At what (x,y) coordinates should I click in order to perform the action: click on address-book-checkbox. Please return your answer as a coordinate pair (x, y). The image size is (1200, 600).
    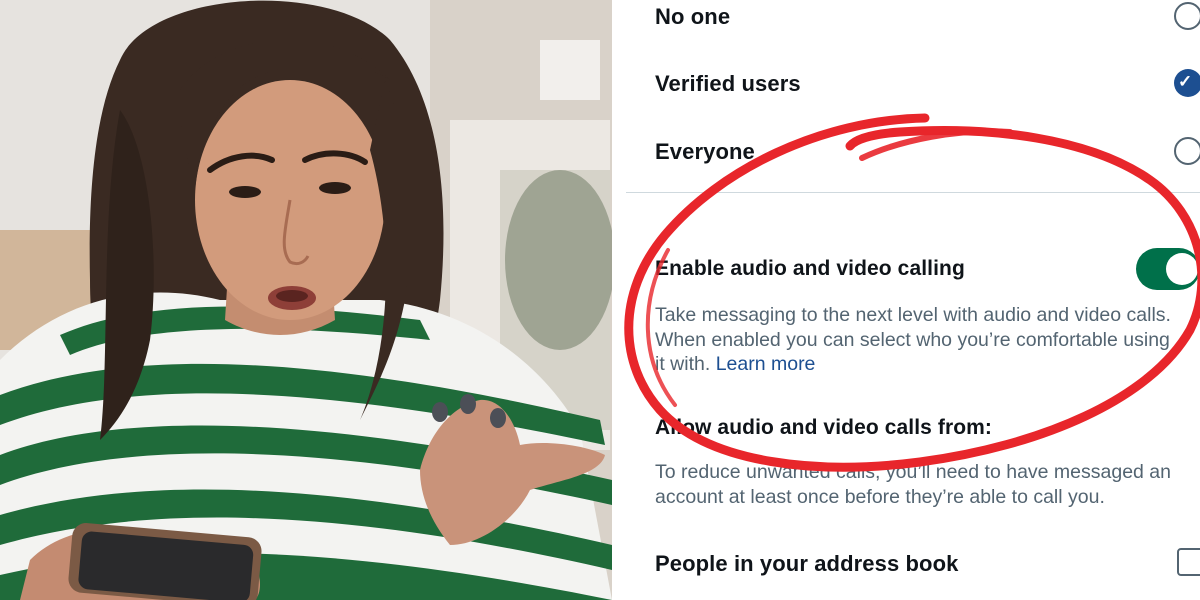
    Looking at the image, I should click on (1188, 562).